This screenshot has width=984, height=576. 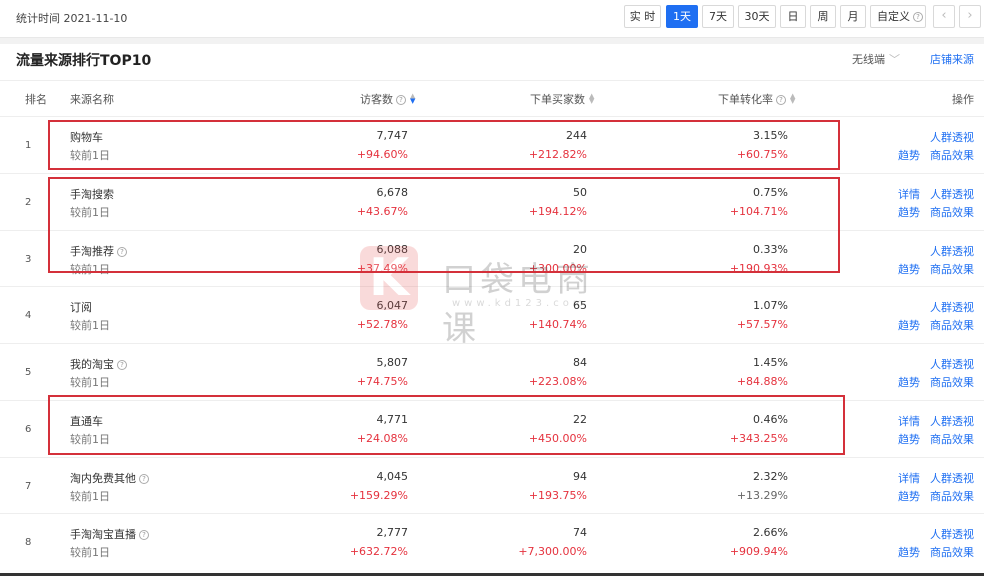 I want to click on month-button: 月, so click(x=853, y=16).